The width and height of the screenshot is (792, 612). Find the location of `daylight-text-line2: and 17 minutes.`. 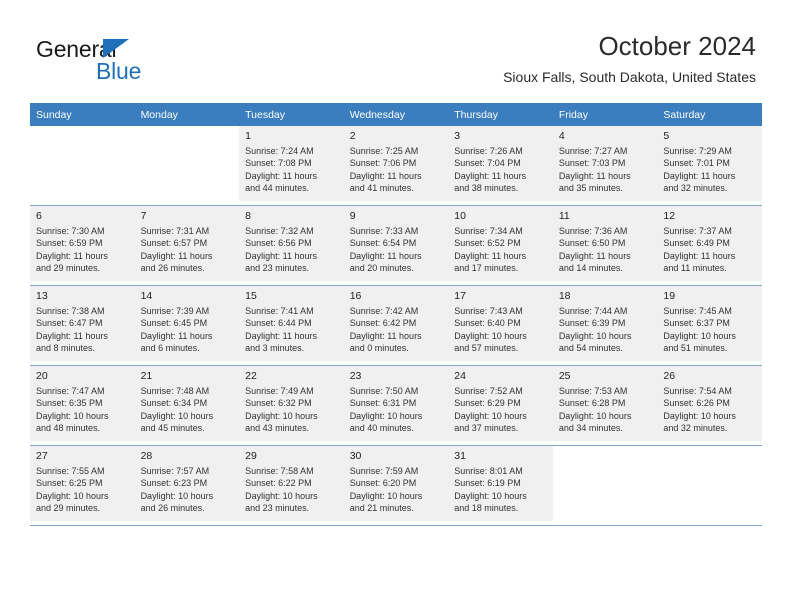

daylight-text-line2: and 17 minutes. is located at coordinates (486, 268).